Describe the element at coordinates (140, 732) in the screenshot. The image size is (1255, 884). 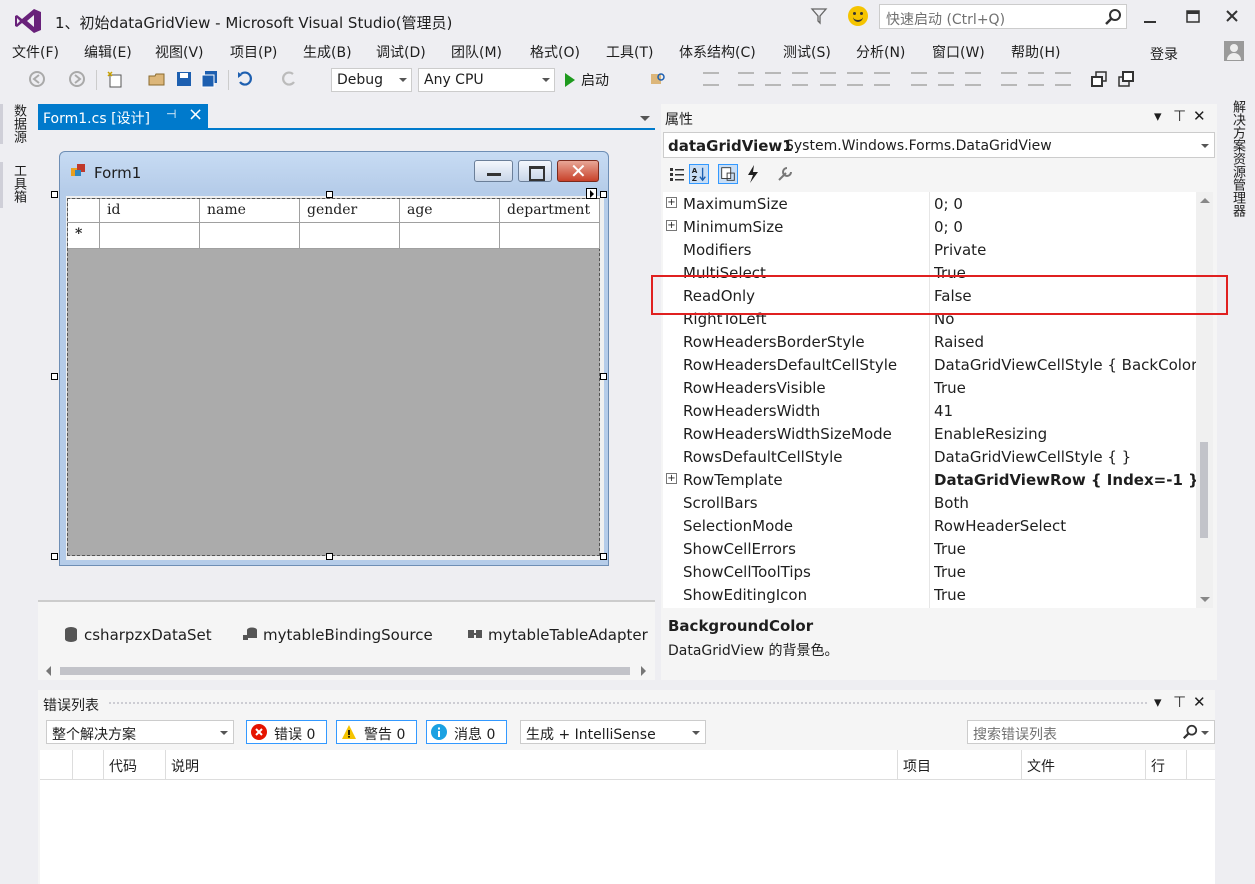
I see `error-scope-select: 整个解决方案` at that location.